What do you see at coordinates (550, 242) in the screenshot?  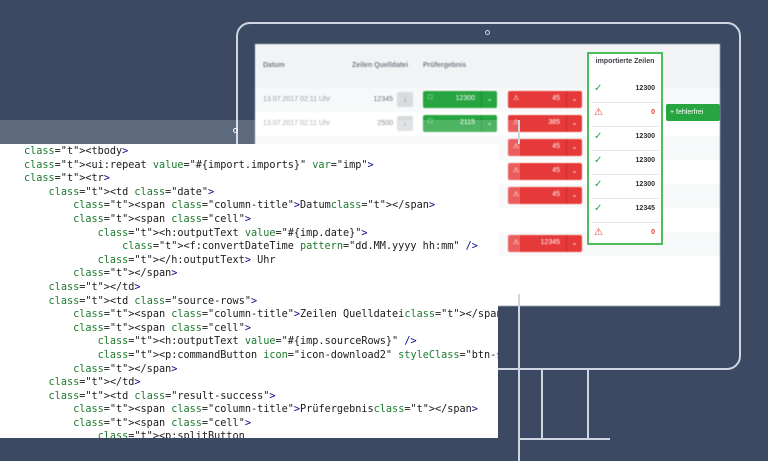 I see `error-count: 12345` at bounding box center [550, 242].